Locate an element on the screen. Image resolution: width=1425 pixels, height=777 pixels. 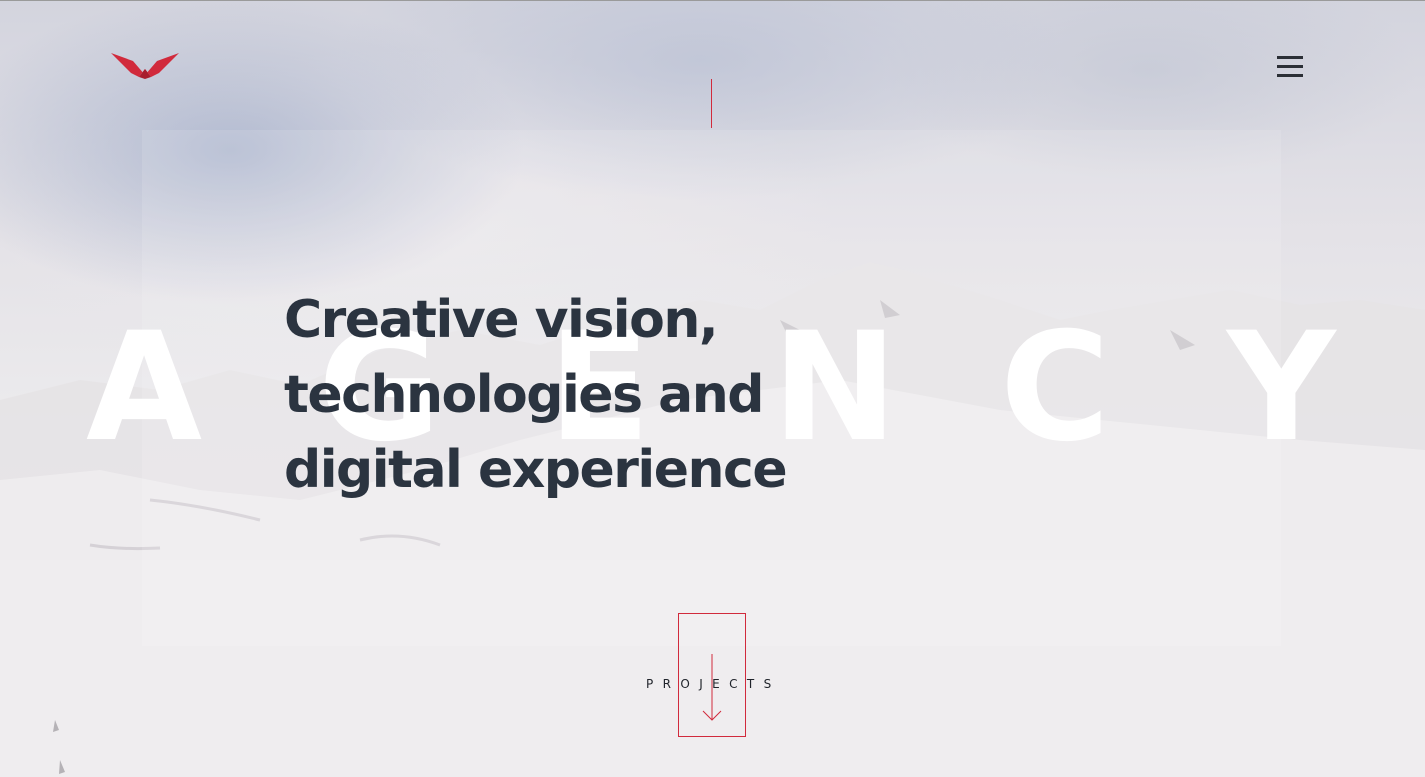
arrow-down-icon is located at coordinates (712, 687).